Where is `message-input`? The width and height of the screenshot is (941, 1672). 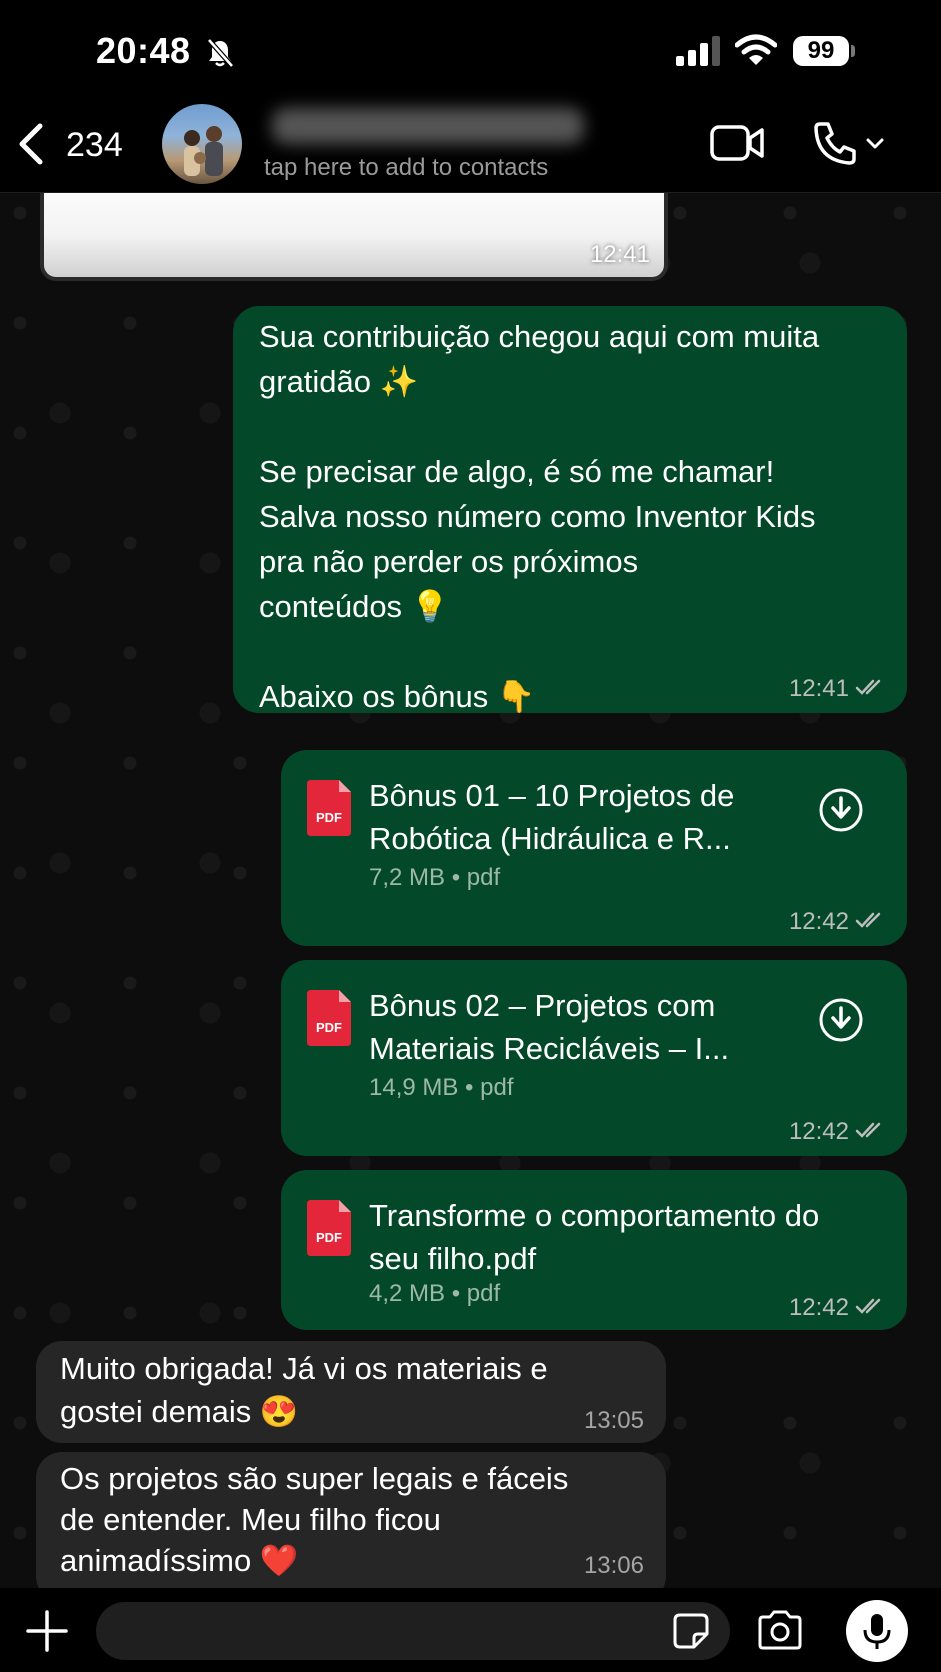
message-input is located at coordinates (413, 1631).